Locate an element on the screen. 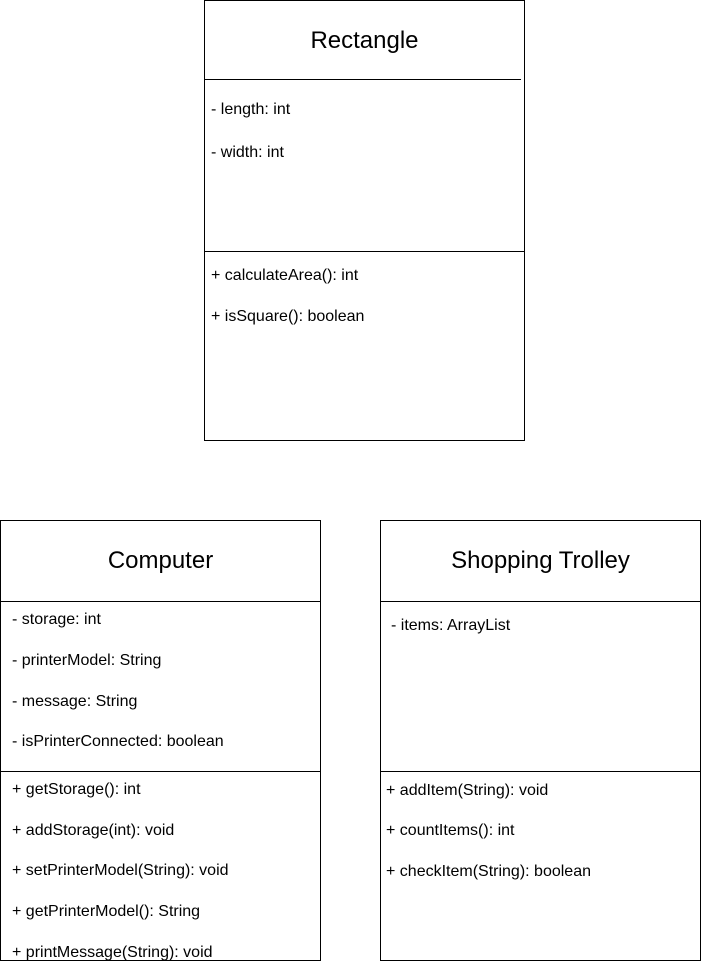  class-name: Shopping Trolley is located at coordinates (540, 561).